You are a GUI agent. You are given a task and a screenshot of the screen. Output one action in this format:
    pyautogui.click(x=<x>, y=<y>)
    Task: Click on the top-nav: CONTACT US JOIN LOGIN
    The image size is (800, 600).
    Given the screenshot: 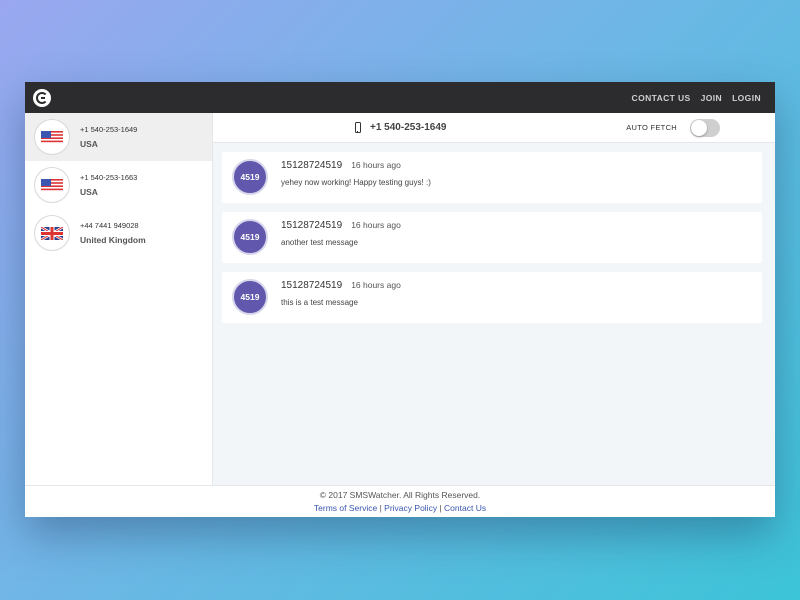 What is the action you would take?
    pyautogui.click(x=696, y=98)
    